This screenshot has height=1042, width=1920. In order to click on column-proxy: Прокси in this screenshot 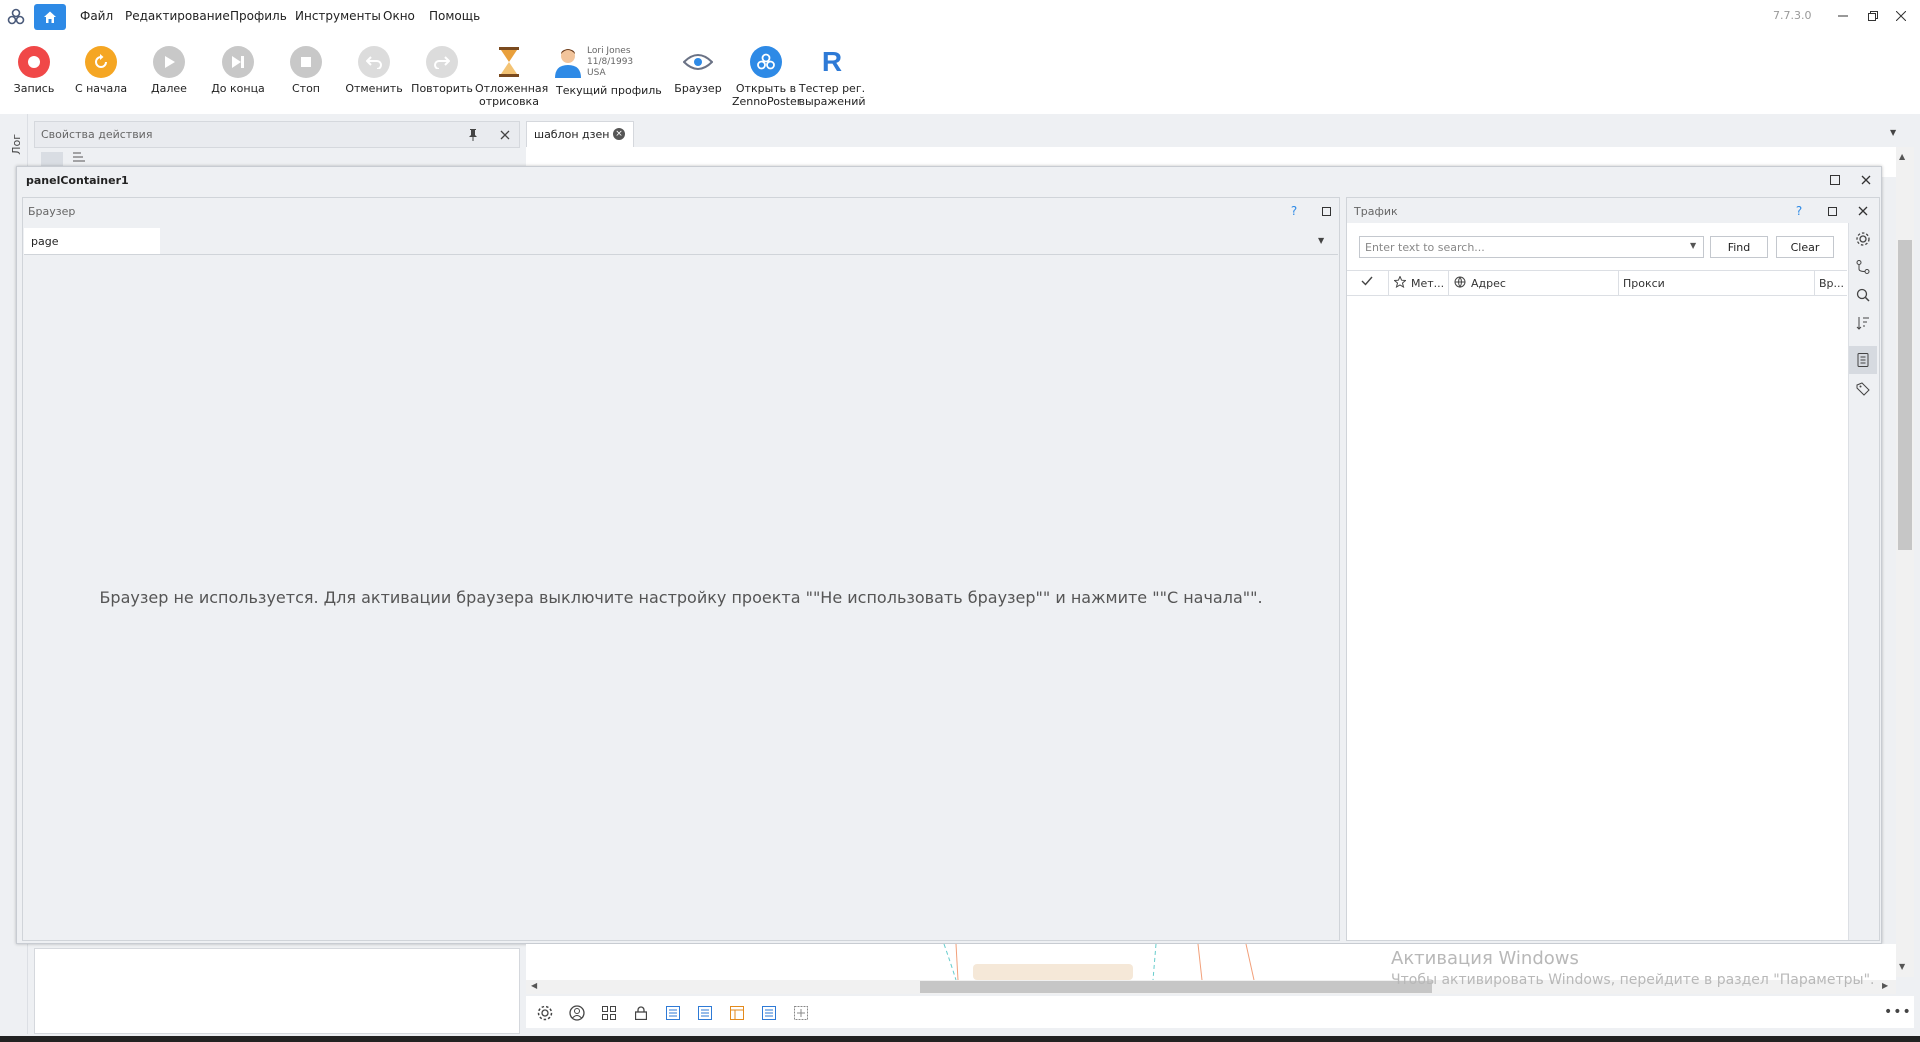, I will do `click(1644, 283)`.